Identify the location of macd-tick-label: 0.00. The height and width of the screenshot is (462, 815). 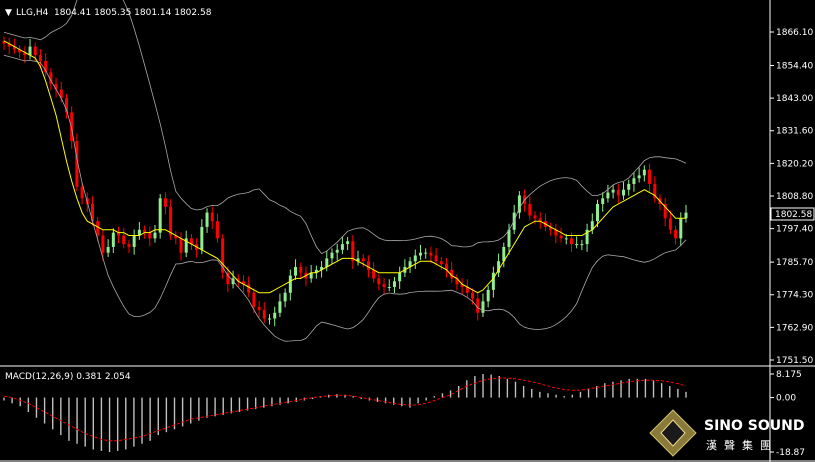
(786, 399).